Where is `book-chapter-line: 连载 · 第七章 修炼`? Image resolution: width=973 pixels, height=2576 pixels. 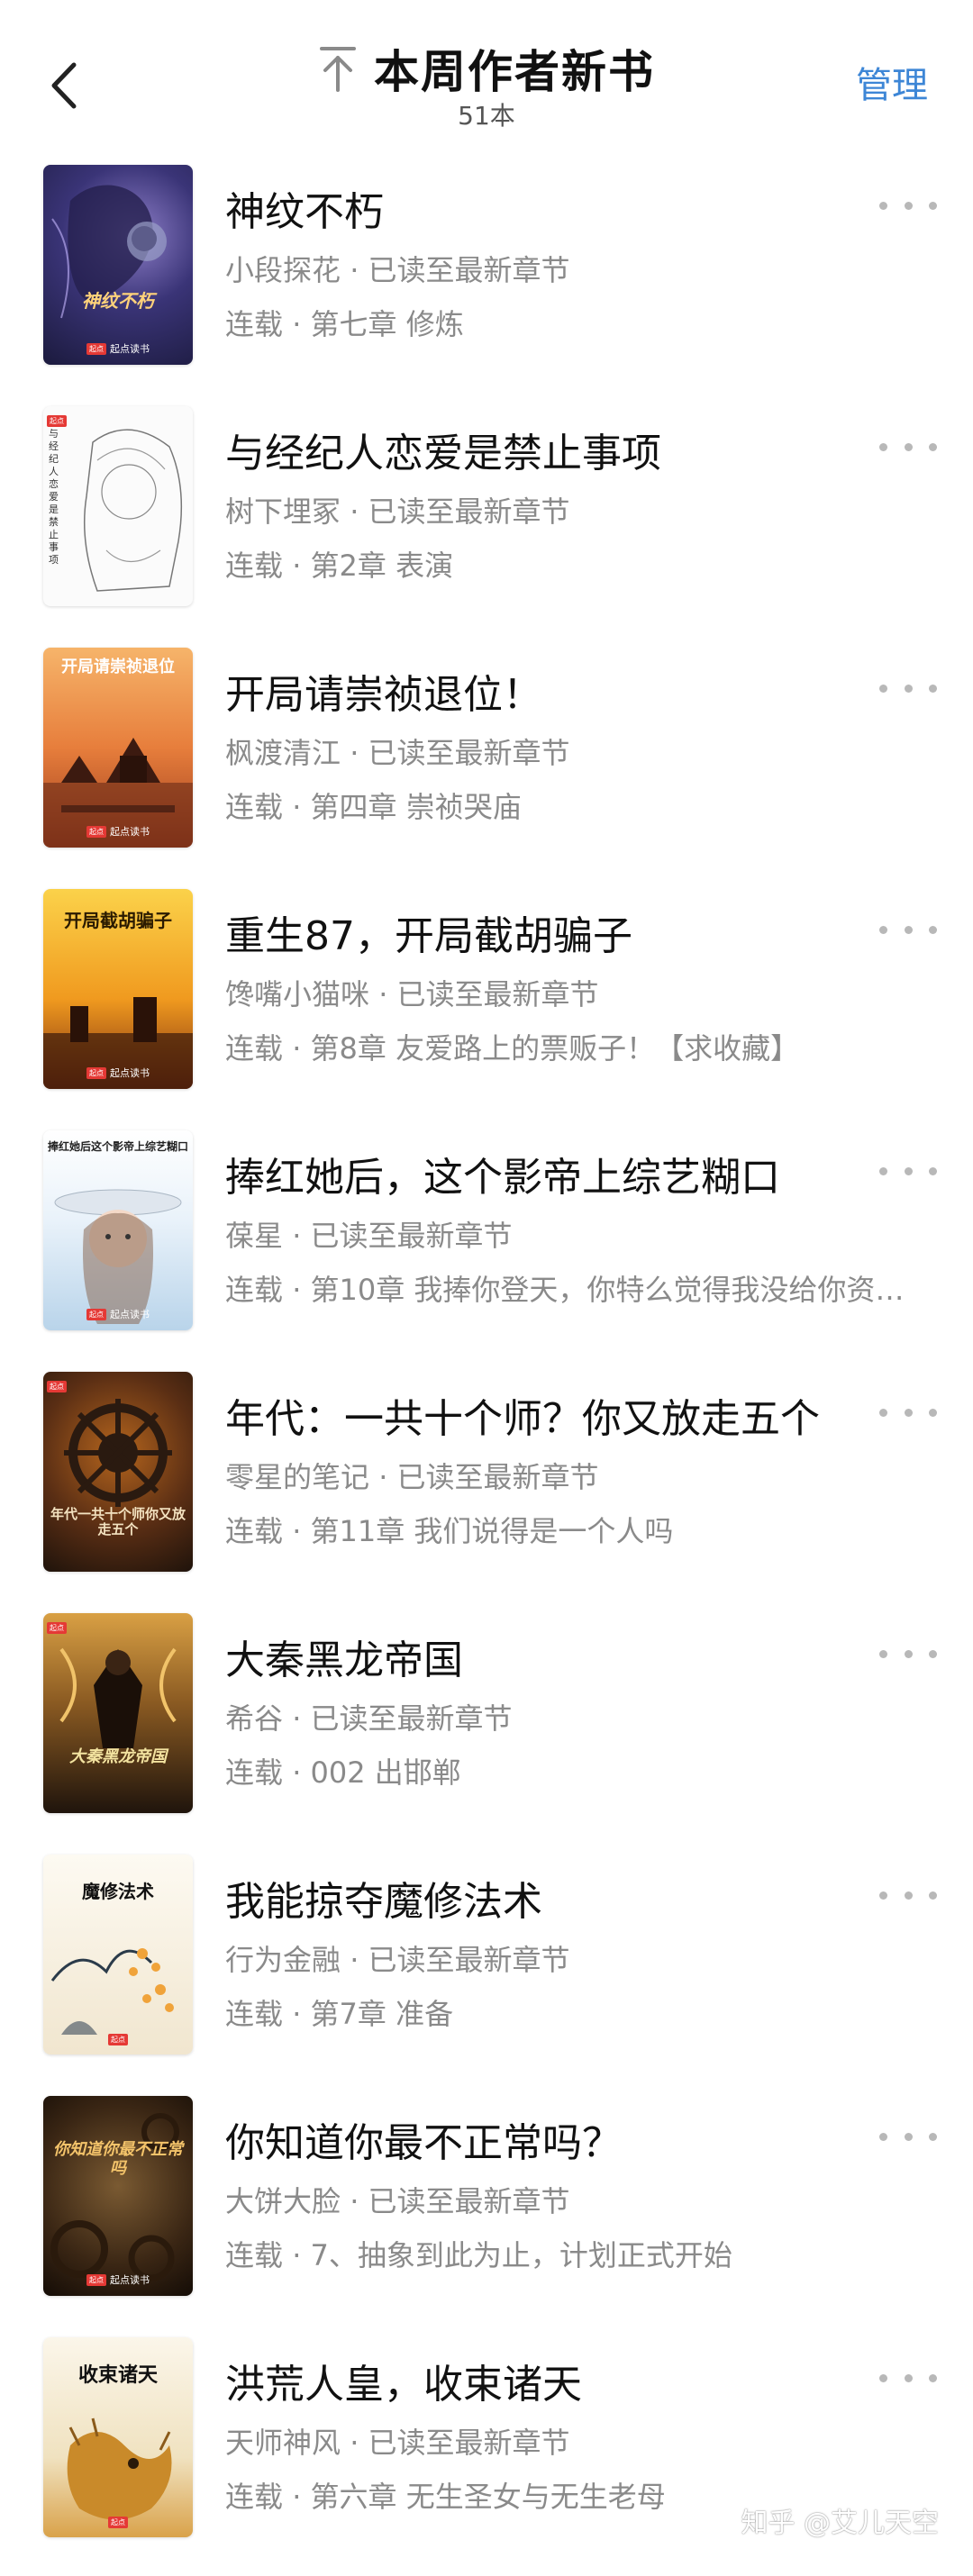
book-chapter-line: 连载 · 第七章 修炼 is located at coordinates (572, 322).